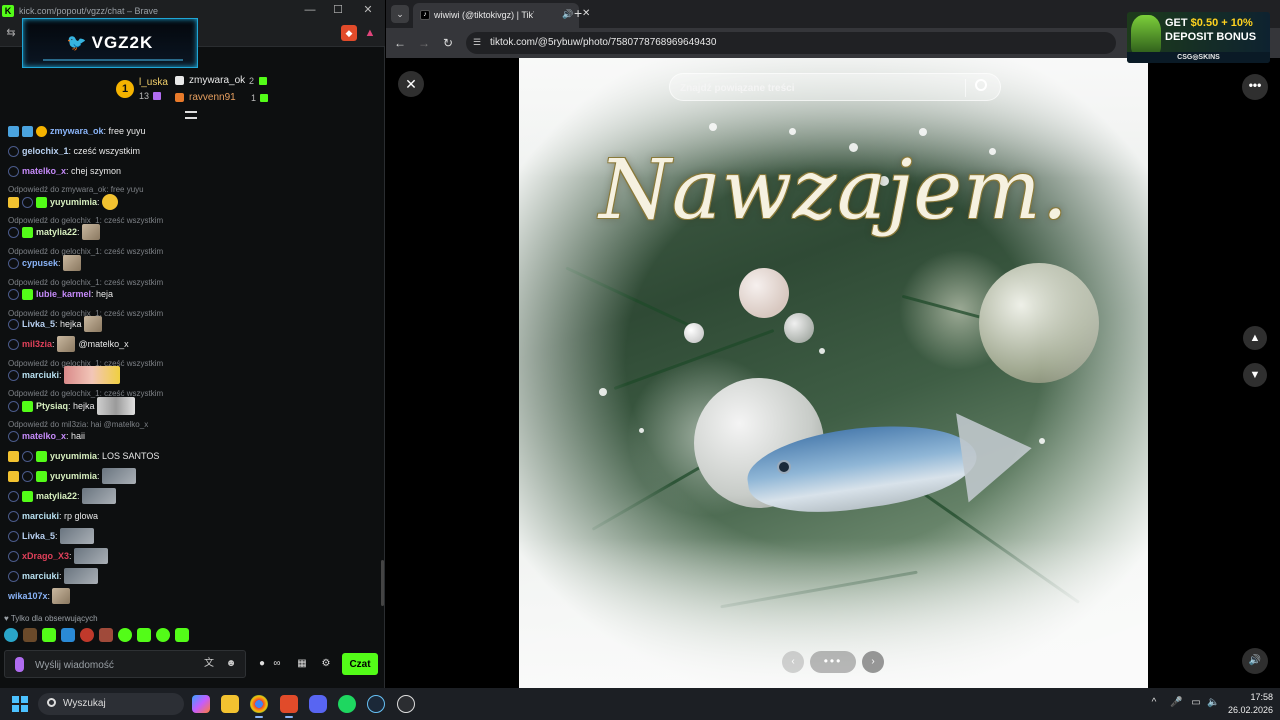  I want to click on obs-icon, so click(406, 704).